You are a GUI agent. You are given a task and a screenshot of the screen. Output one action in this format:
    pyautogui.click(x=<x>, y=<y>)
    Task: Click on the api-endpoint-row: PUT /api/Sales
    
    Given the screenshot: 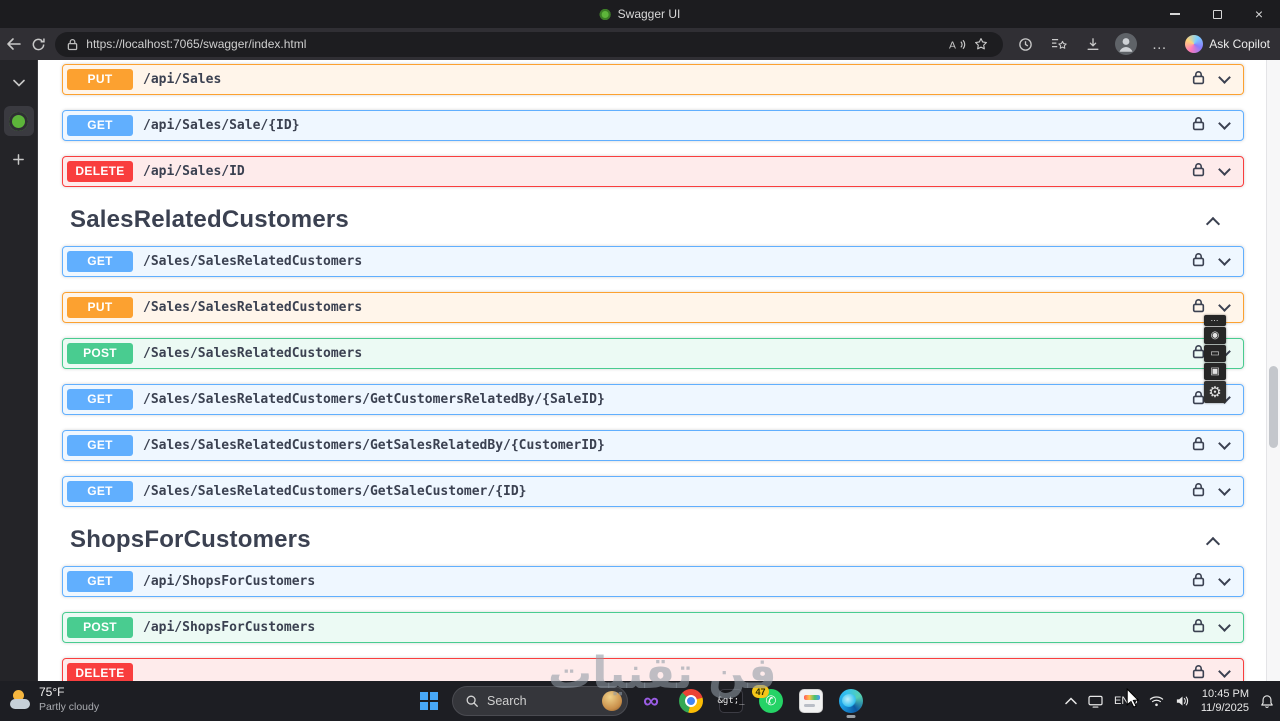 What is the action you would take?
    pyautogui.click(x=653, y=79)
    